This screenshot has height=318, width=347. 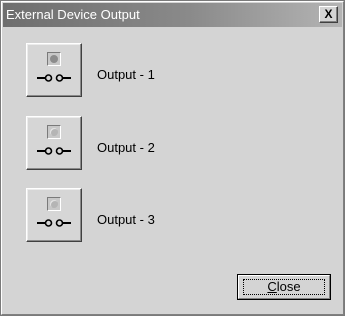 What do you see at coordinates (73, 14) in the screenshot?
I see `window-title: External Device Output` at bounding box center [73, 14].